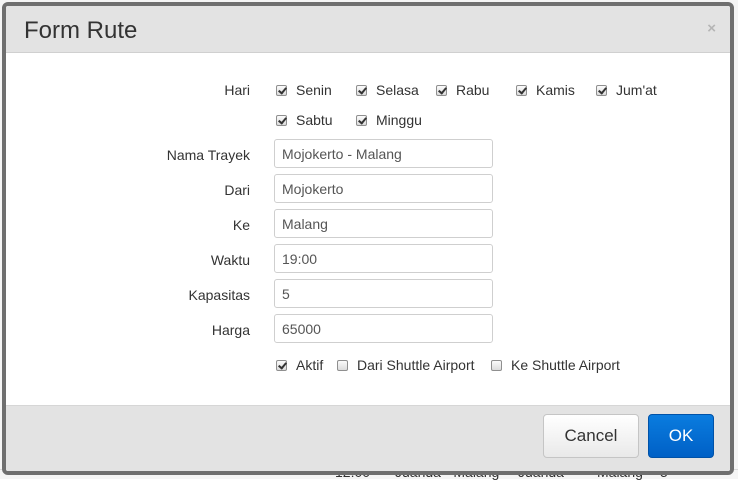 This screenshot has width=738, height=480. Describe the element at coordinates (383, 188) in the screenshot. I see `dari-input` at that location.